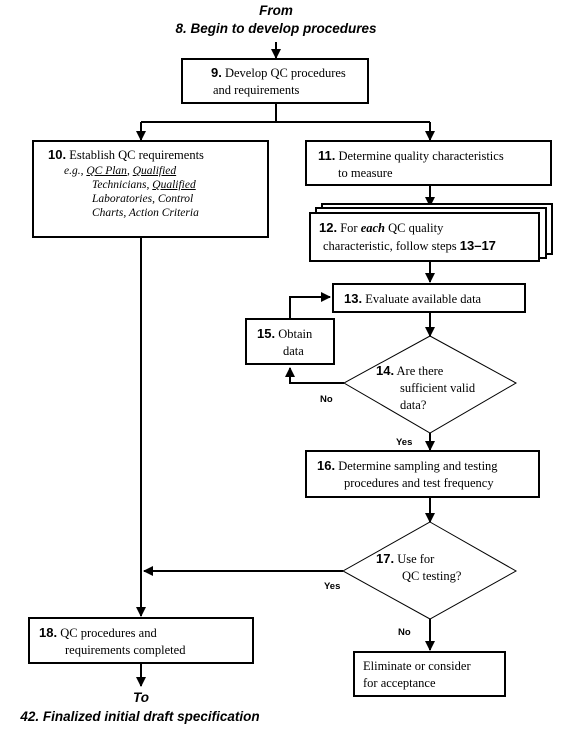  I want to click on step-16-number: 16., so click(326, 465).